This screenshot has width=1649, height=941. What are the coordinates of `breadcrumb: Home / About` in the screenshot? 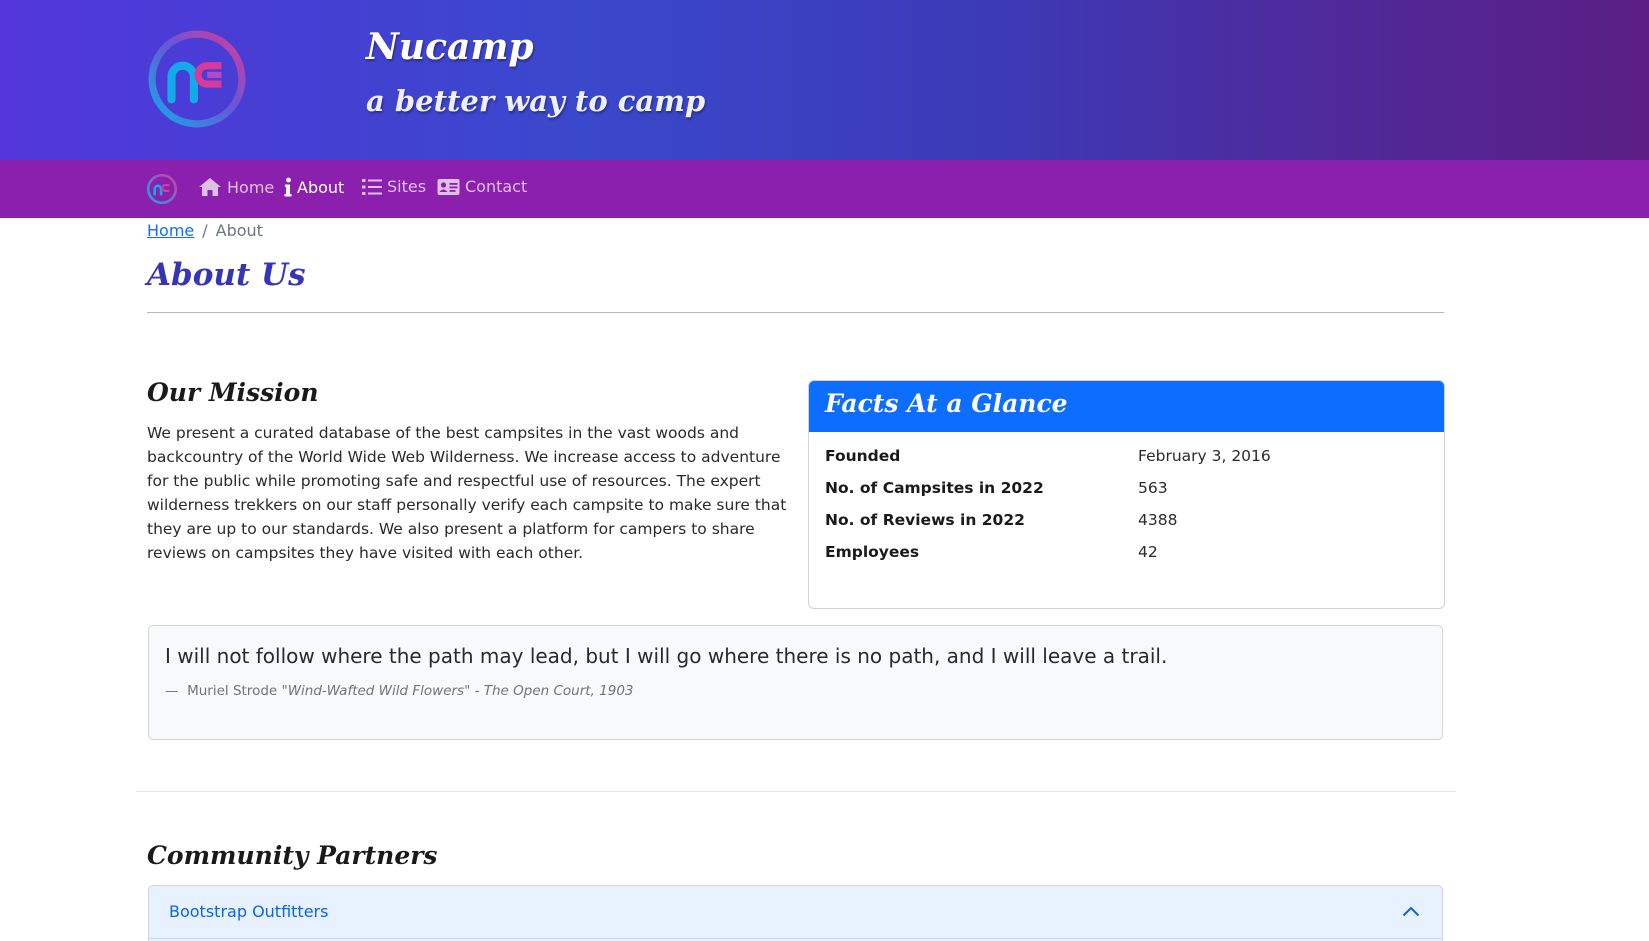 It's located at (205, 230).